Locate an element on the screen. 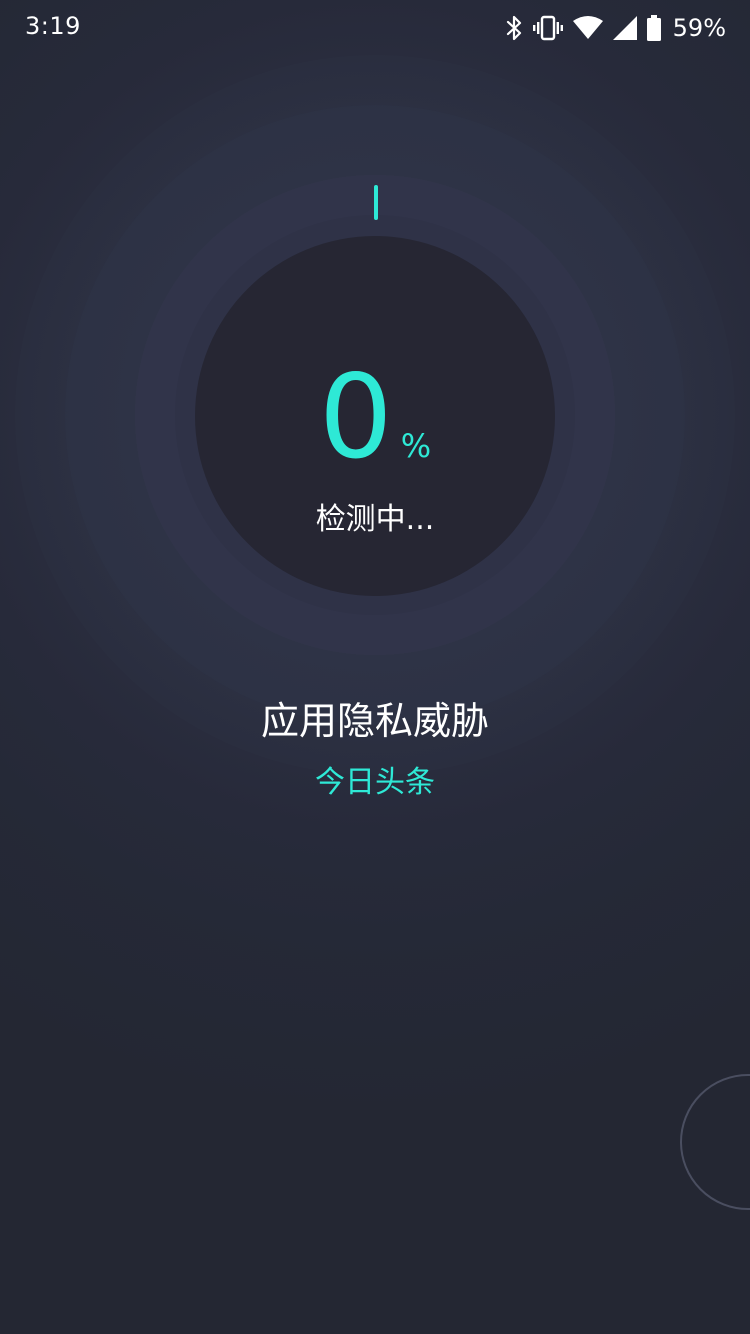  status-time: 3:19 is located at coordinates (53, 26).